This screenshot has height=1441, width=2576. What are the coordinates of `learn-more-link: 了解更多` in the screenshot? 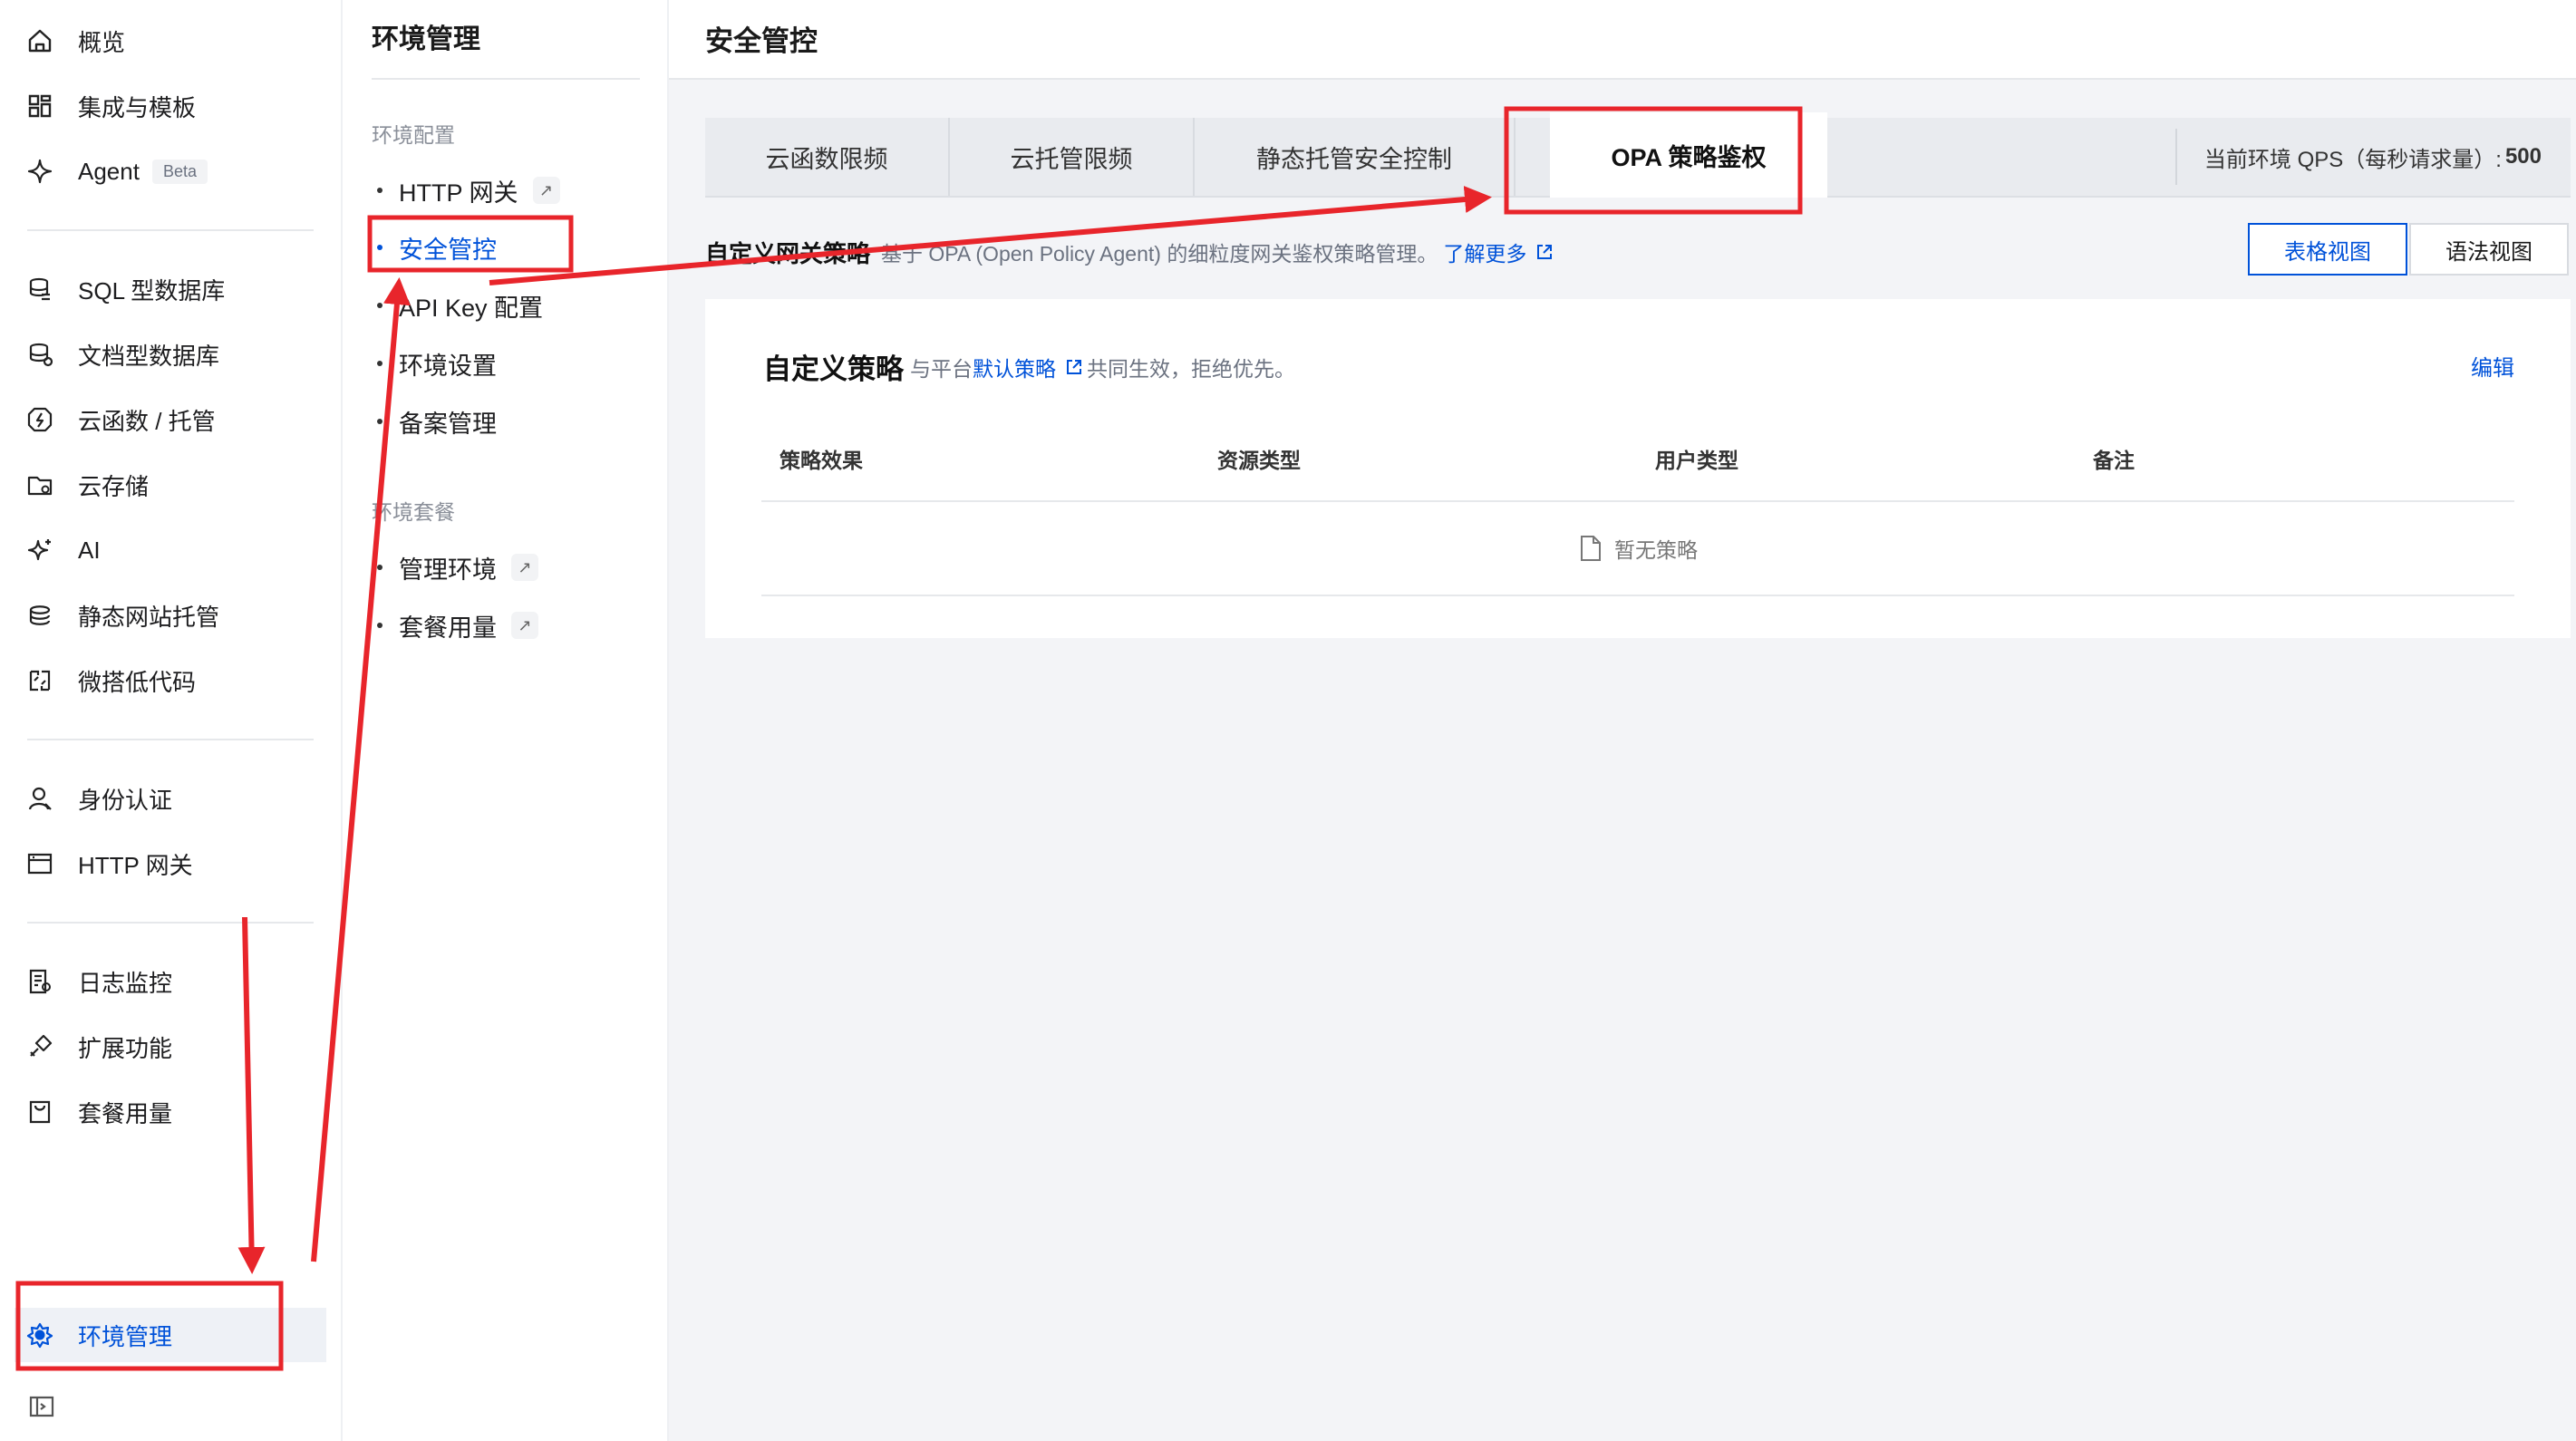 It's located at (1498, 252).